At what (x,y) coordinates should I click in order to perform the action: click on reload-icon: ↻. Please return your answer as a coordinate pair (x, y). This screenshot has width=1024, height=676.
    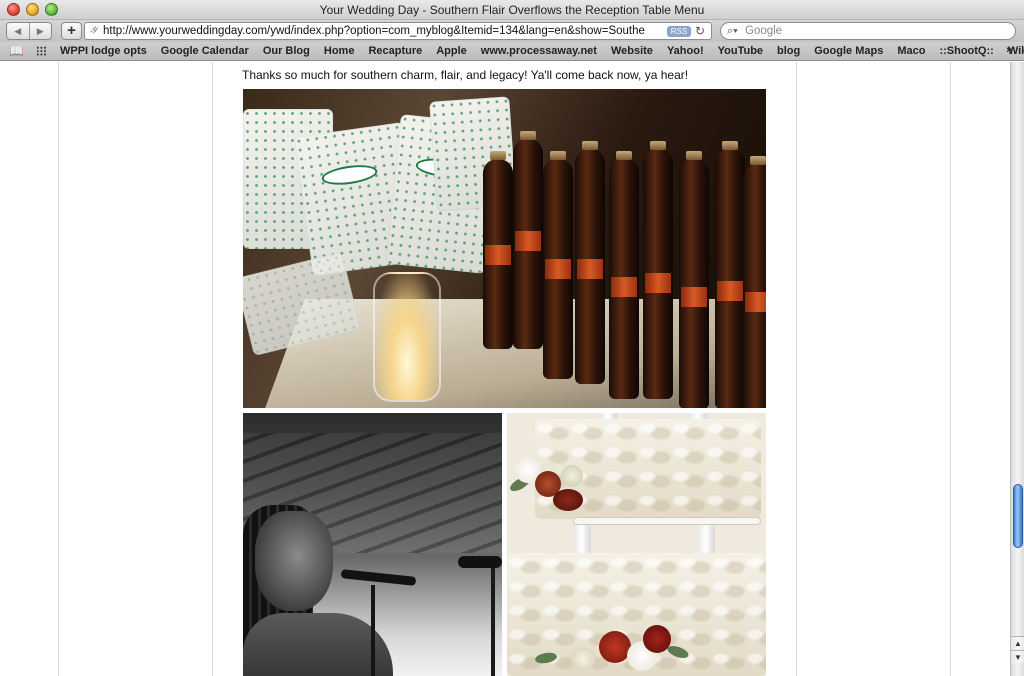
    Looking at the image, I should click on (700, 31).